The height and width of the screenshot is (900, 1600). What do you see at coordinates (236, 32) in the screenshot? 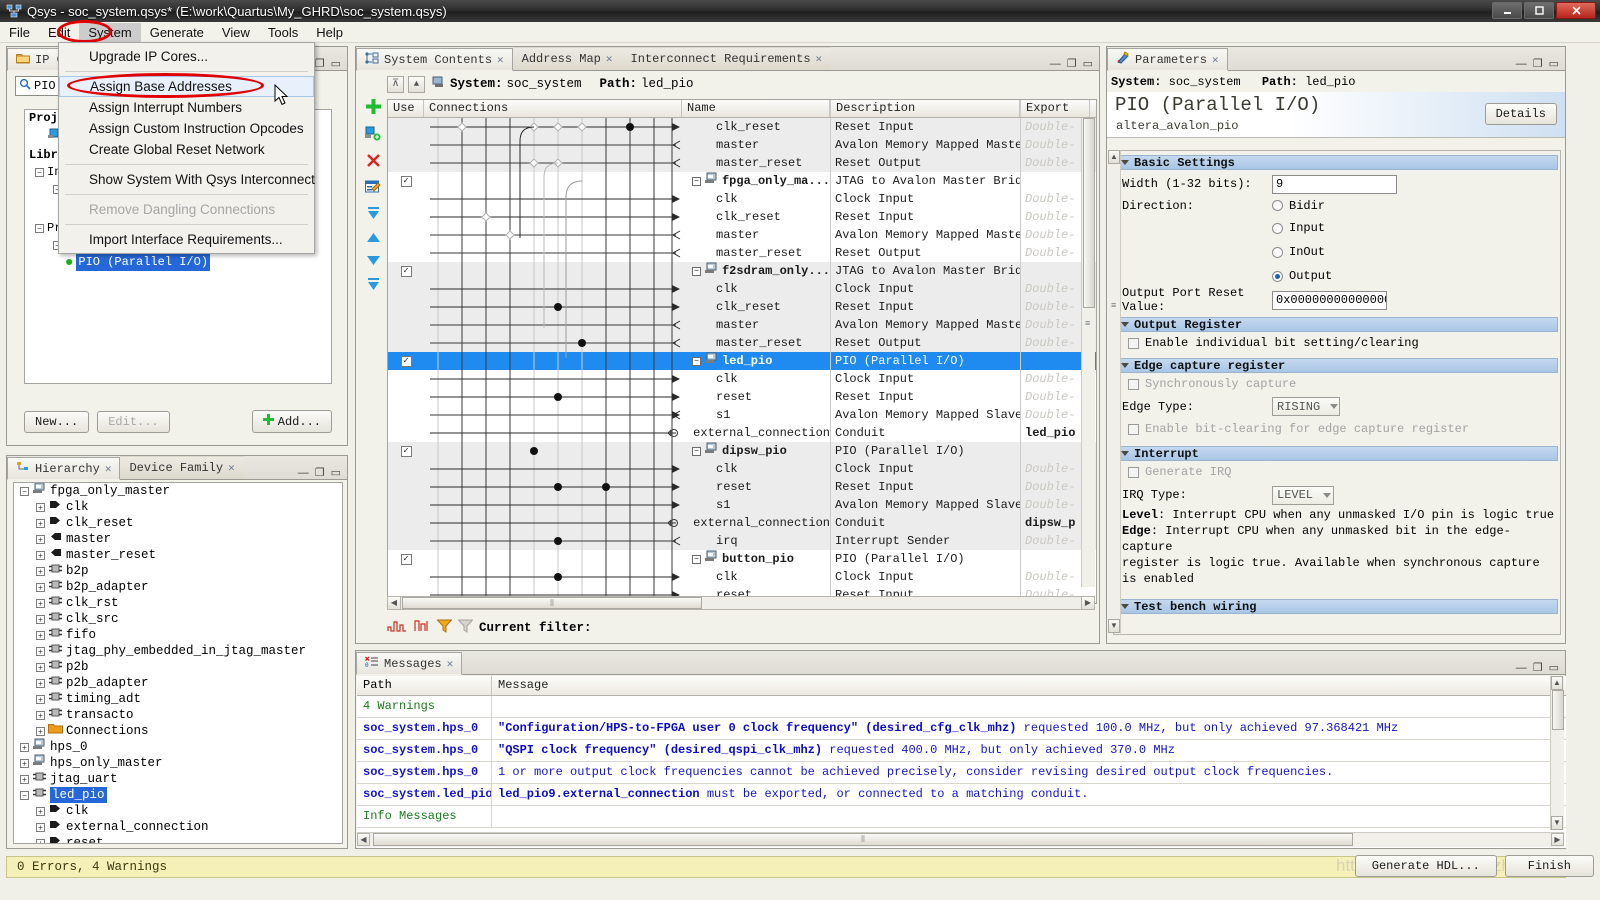
I see `menu-view: View` at bounding box center [236, 32].